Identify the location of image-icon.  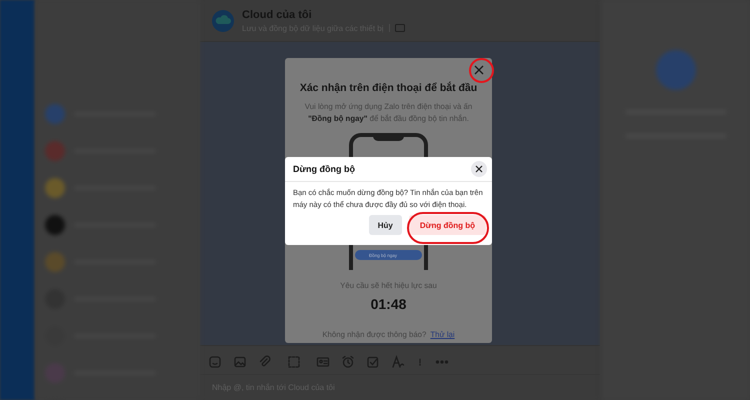
(240, 362).